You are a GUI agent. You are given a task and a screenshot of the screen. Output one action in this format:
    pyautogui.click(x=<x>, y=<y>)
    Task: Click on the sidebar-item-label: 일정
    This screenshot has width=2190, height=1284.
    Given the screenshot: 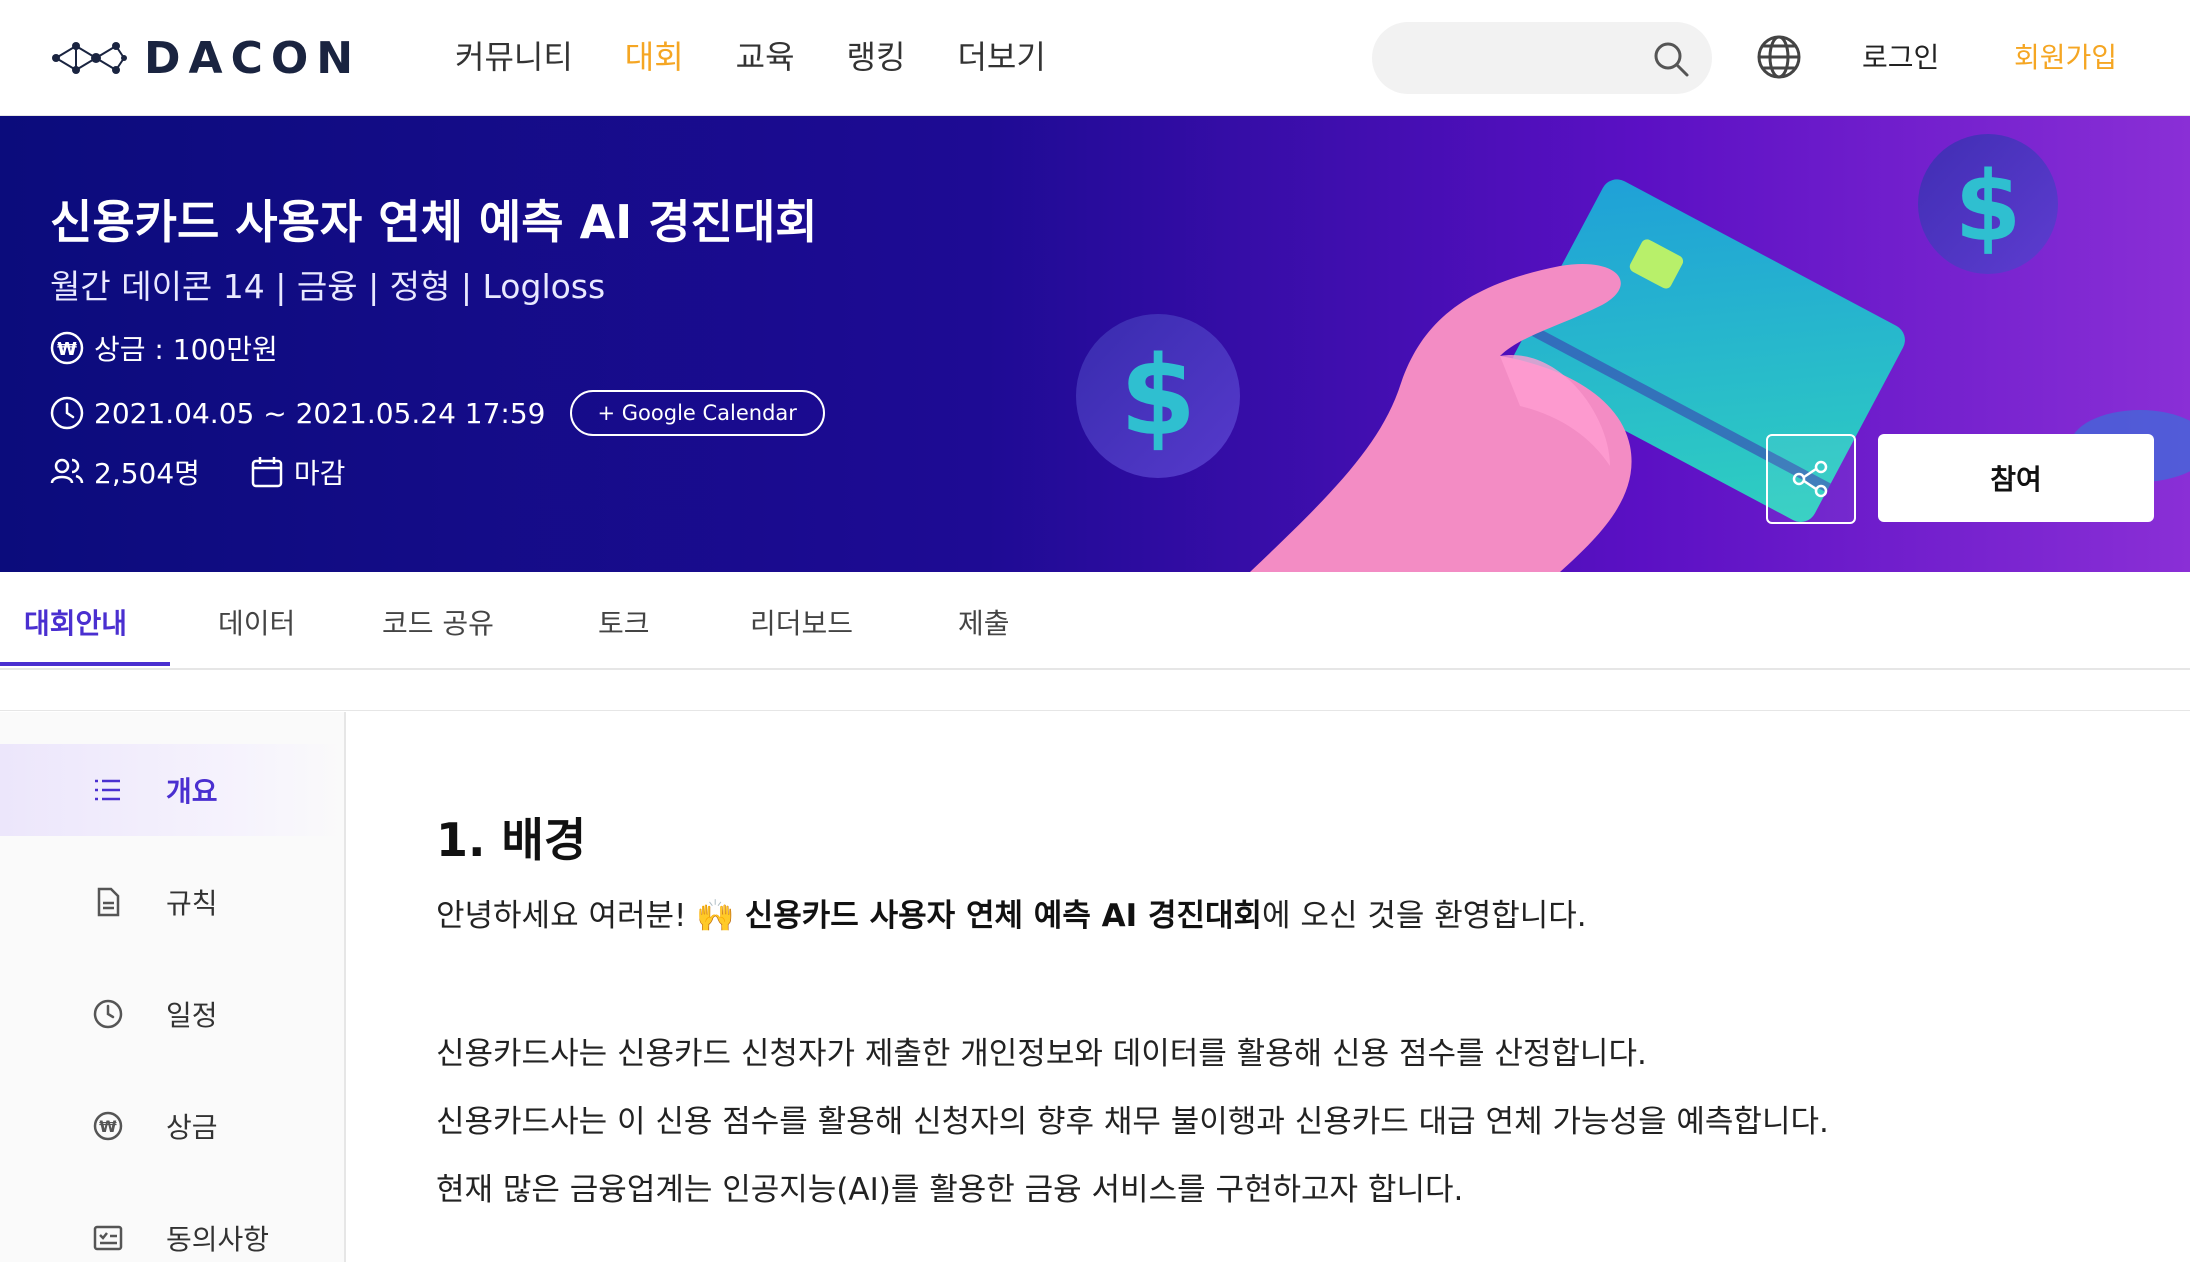 What is the action you would take?
    pyautogui.click(x=192, y=1015)
    